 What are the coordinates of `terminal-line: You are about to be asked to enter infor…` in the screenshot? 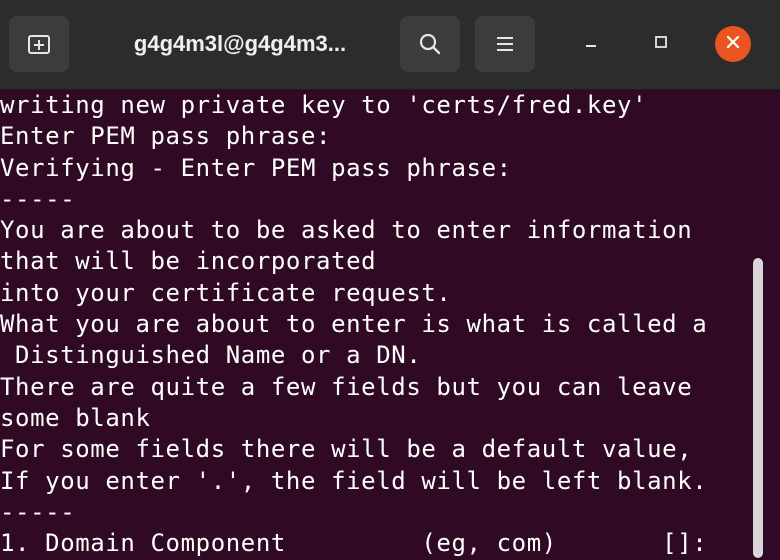 It's located at (346, 230).